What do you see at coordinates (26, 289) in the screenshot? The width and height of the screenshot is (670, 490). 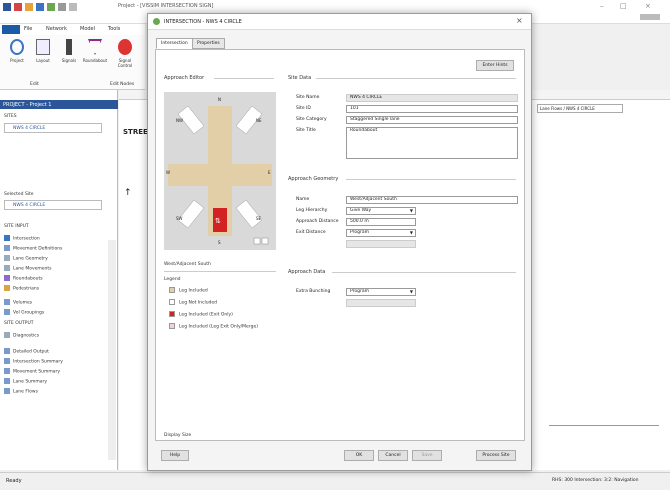 I see `item-label: Pedestrians` at bounding box center [26, 289].